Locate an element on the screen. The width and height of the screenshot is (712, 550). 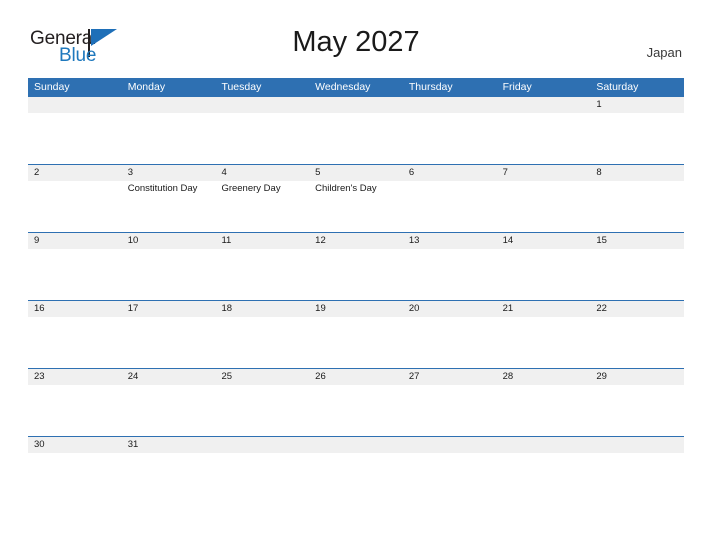
day-number: 26 is located at coordinates (320, 376).